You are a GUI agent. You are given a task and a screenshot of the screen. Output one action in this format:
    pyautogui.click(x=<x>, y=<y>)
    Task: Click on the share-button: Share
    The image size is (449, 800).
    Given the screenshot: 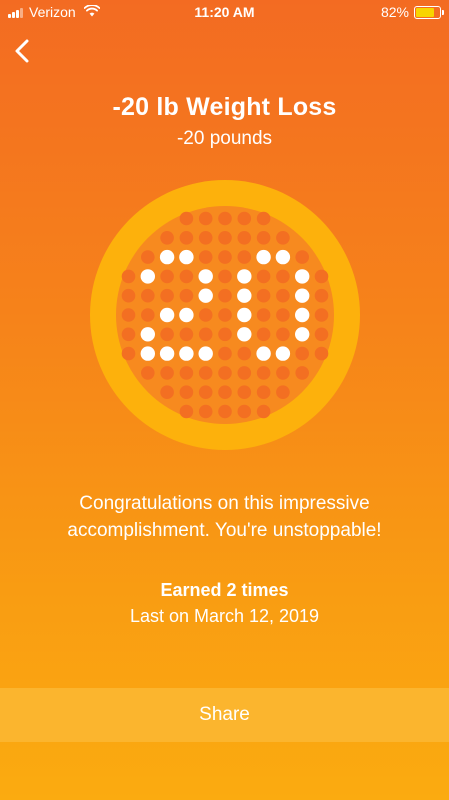 What is the action you would take?
    pyautogui.click(x=224, y=715)
    